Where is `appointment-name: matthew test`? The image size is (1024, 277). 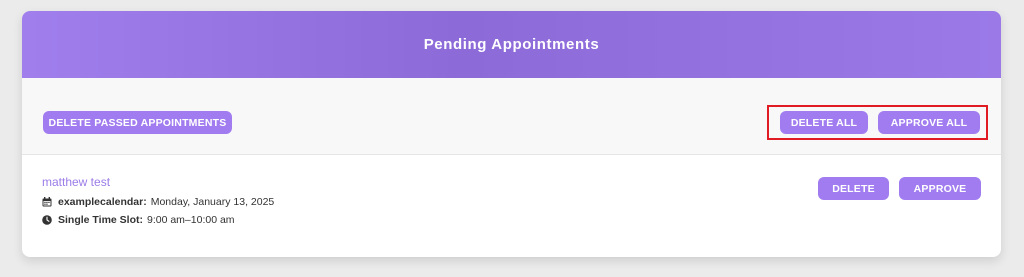 appointment-name: matthew test is located at coordinates (76, 182).